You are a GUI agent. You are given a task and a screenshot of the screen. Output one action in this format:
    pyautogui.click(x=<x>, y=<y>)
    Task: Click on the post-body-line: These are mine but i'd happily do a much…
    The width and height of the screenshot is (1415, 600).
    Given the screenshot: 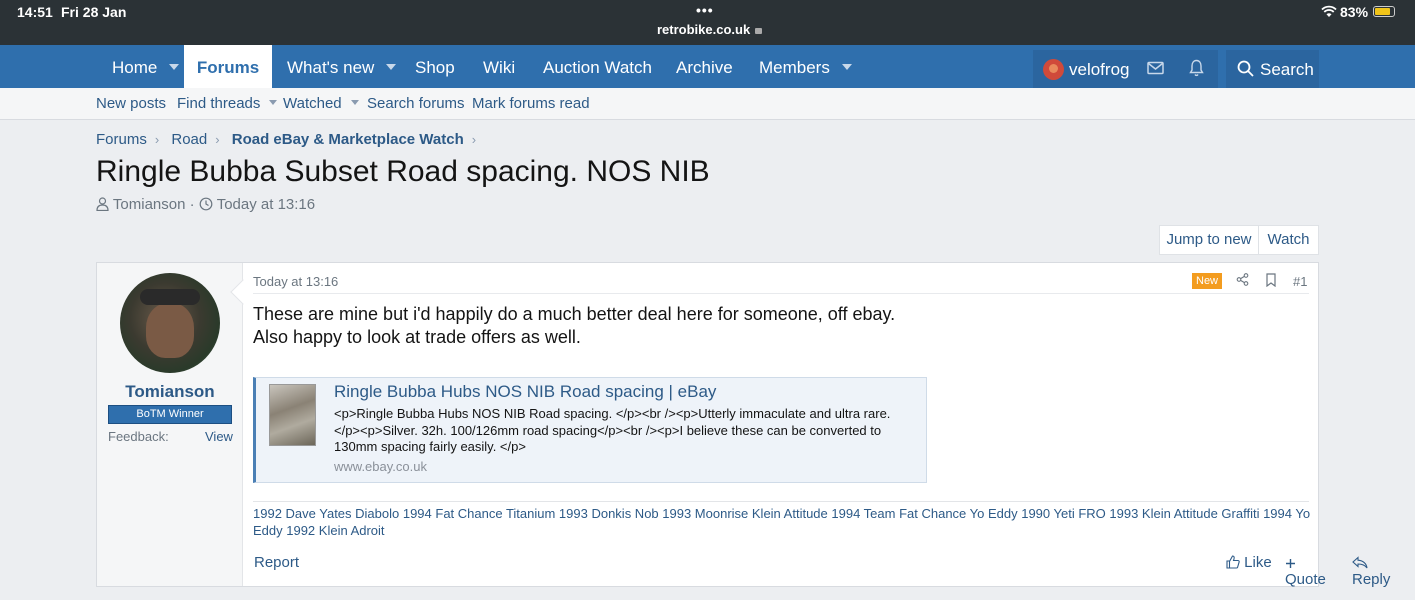 What is the action you would take?
    pyautogui.click(x=574, y=314)
    